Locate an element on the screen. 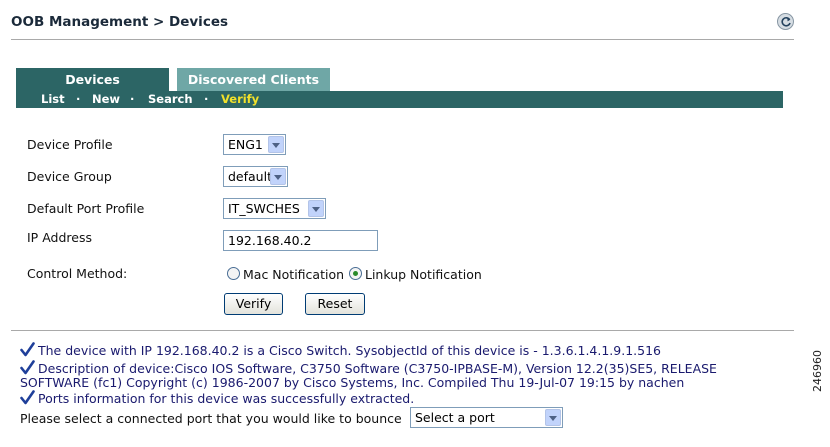 This screenshot has width=830, height=447. subnav-new: New is located at coordinates (106, 99).